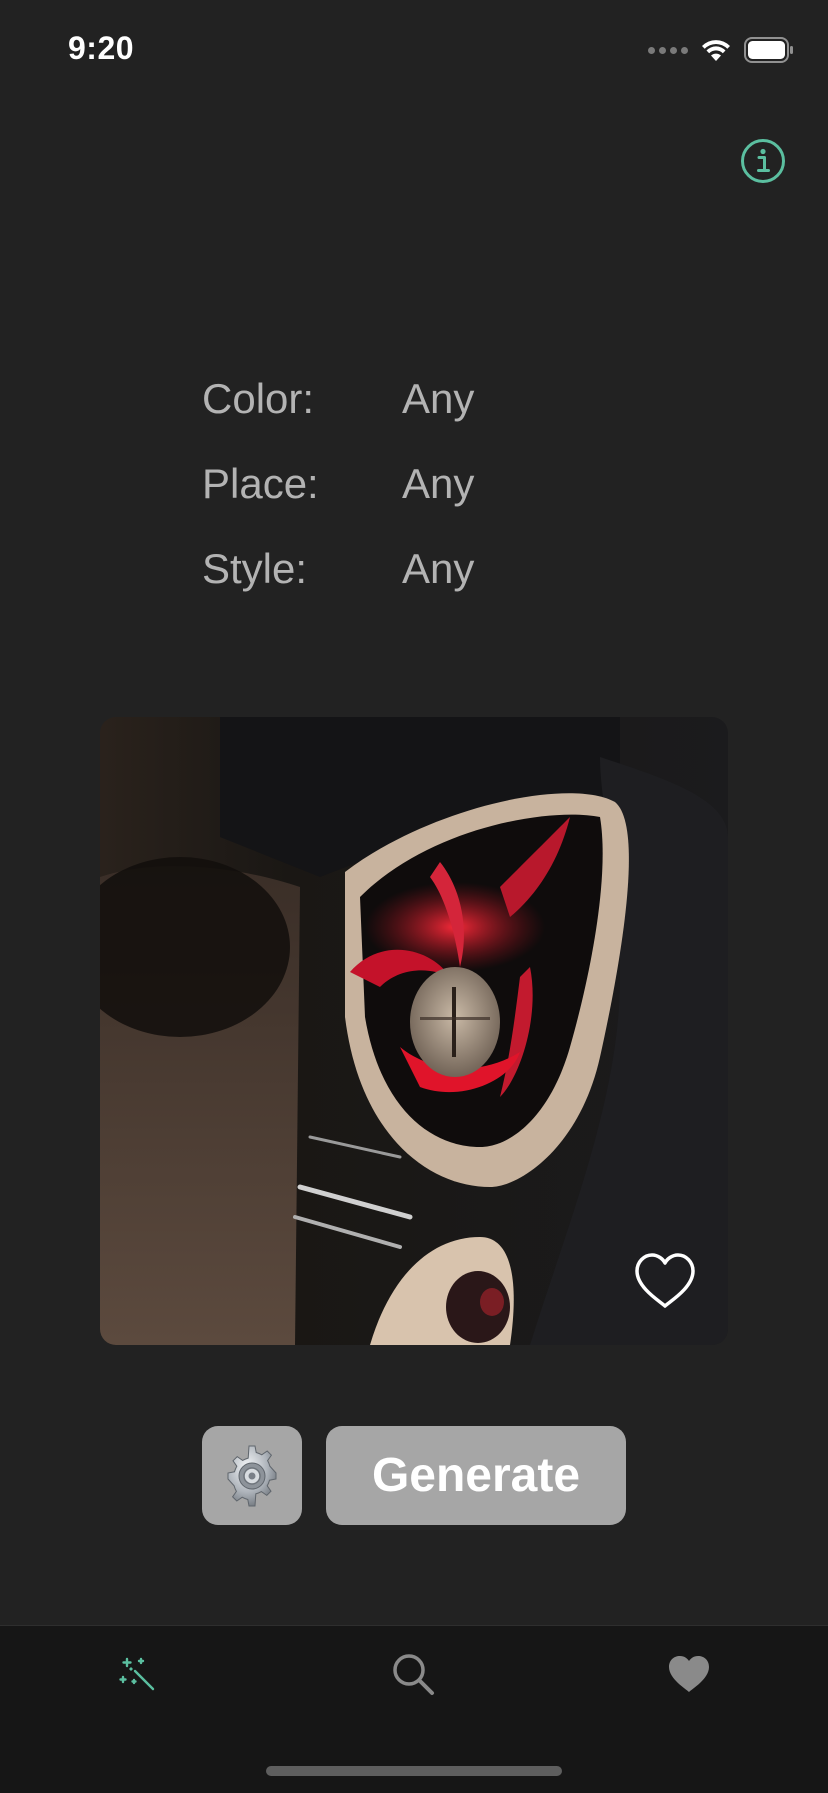 This screenshot has width=828, height=1793. What do you see at coordinates (476, 1475) in the screenshot?
I see `generate-button: Generate` at bounding box center [476, 1475].